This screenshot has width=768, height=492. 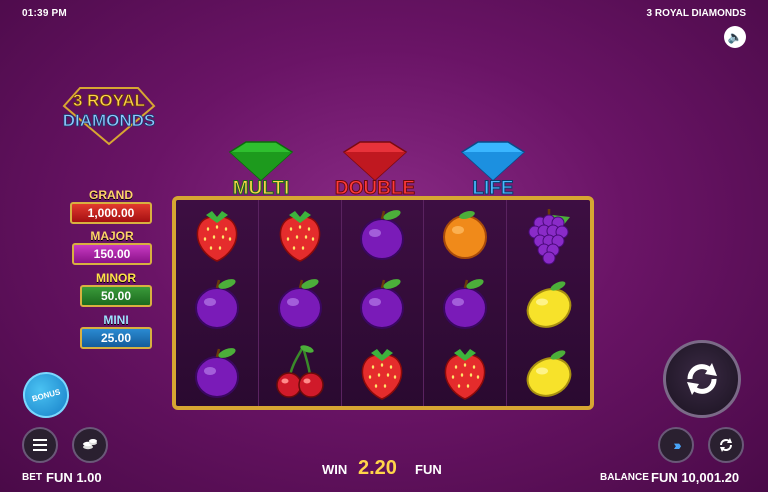 I want to click on jackpot-major-label: MAJOR, so click(x=112, y=236).